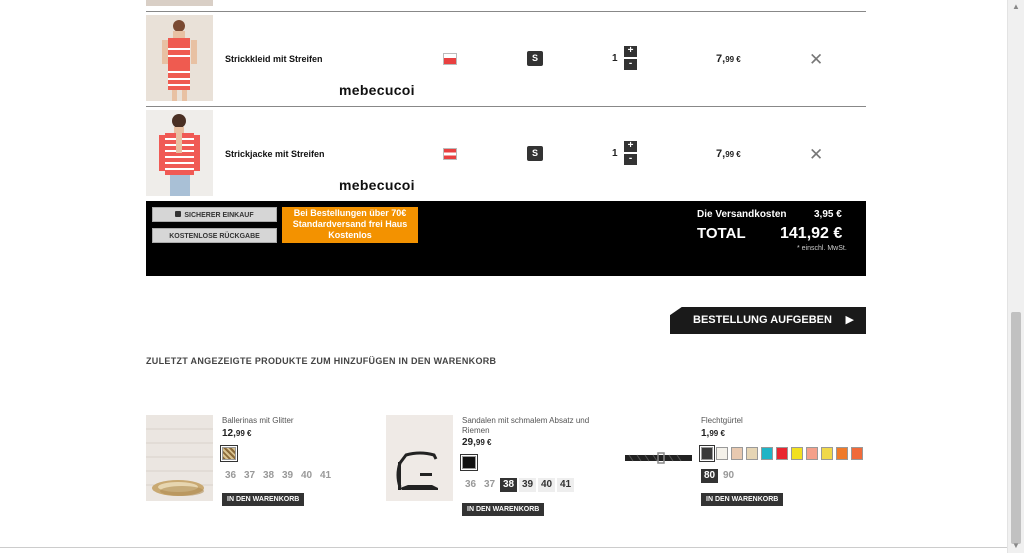 The width and height of the screenshot is (1024, 553). Describe the element at coordinates (822, 248) in the screenshot. I see `vat-note: * einschl. MwSt.` at that location.